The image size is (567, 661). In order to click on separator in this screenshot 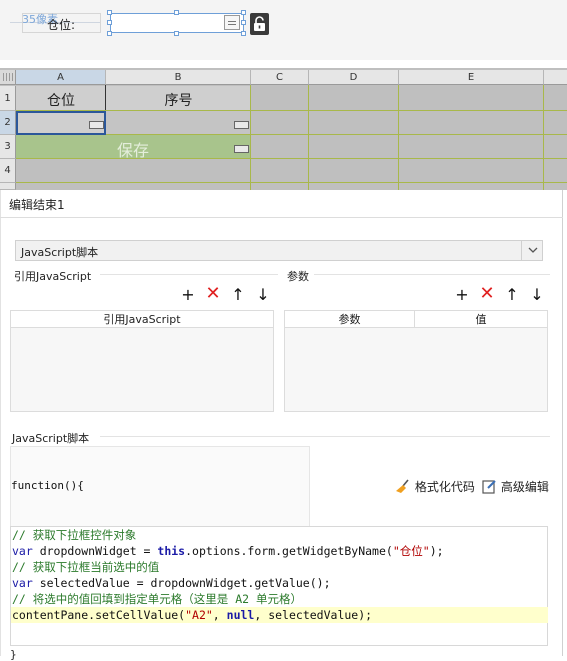, I will do `click(283, 64)`.